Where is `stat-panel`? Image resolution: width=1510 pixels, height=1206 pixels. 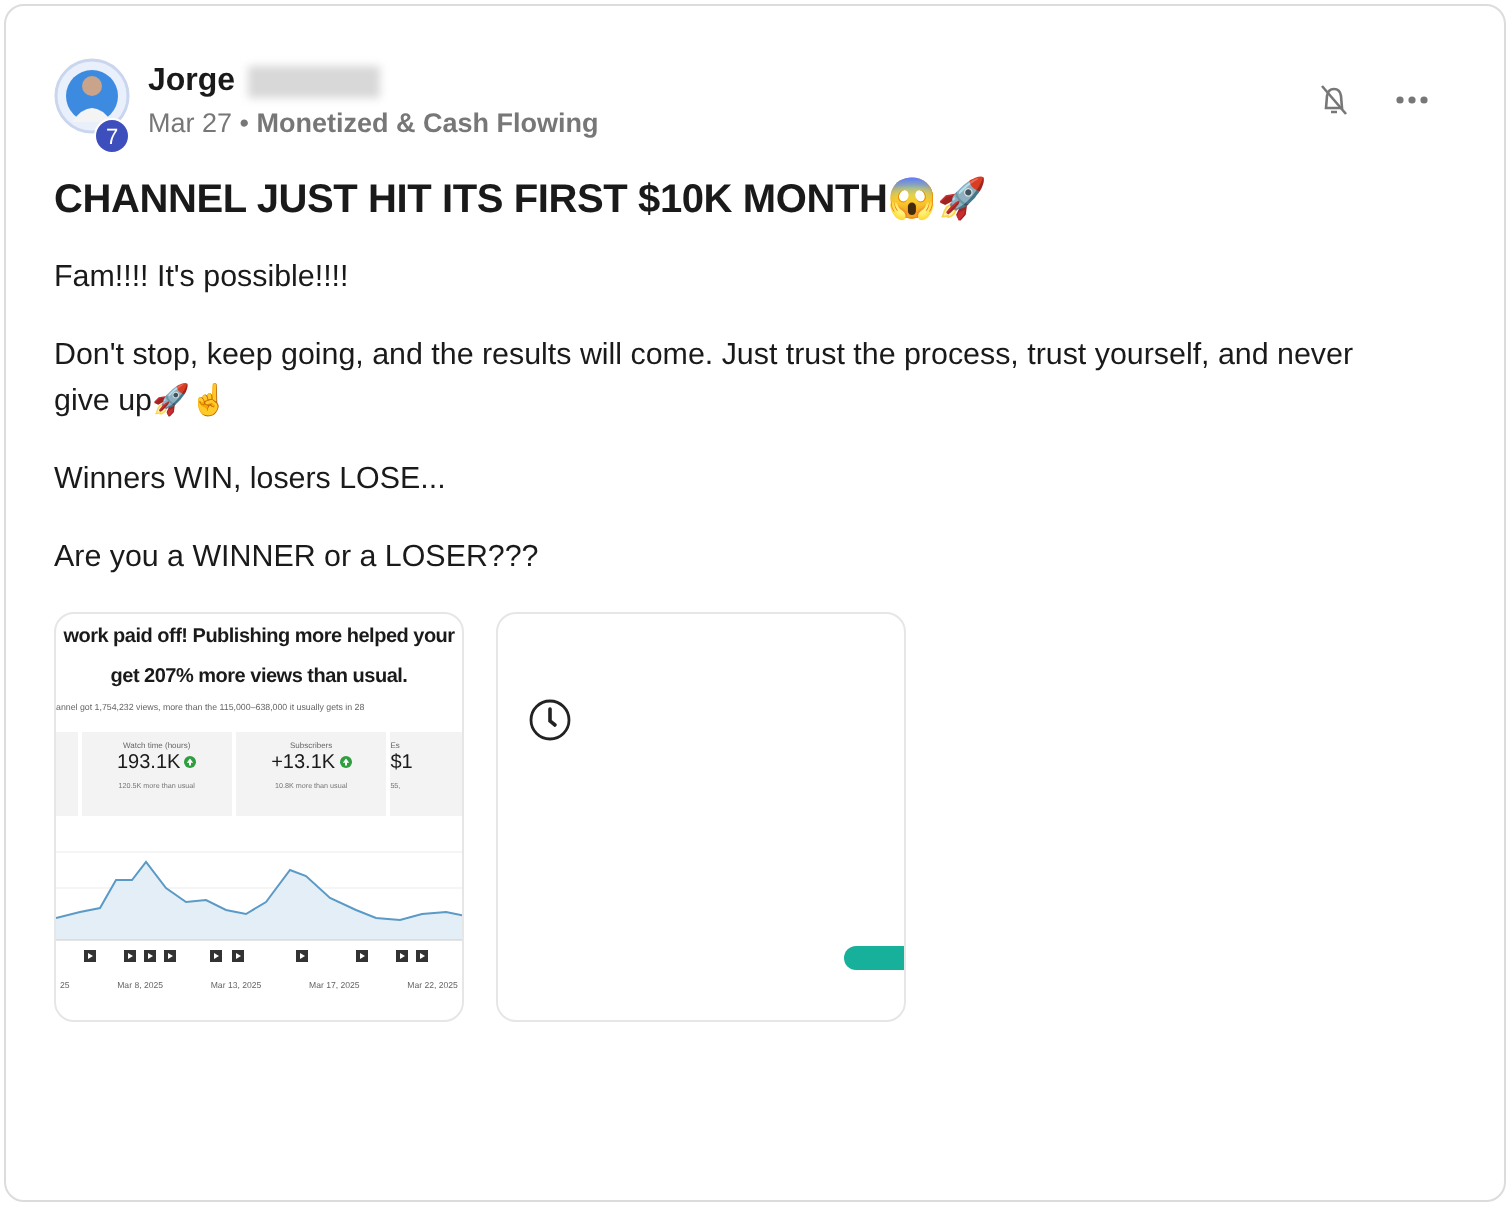
stat-panel is located at coordinates (67, 773).